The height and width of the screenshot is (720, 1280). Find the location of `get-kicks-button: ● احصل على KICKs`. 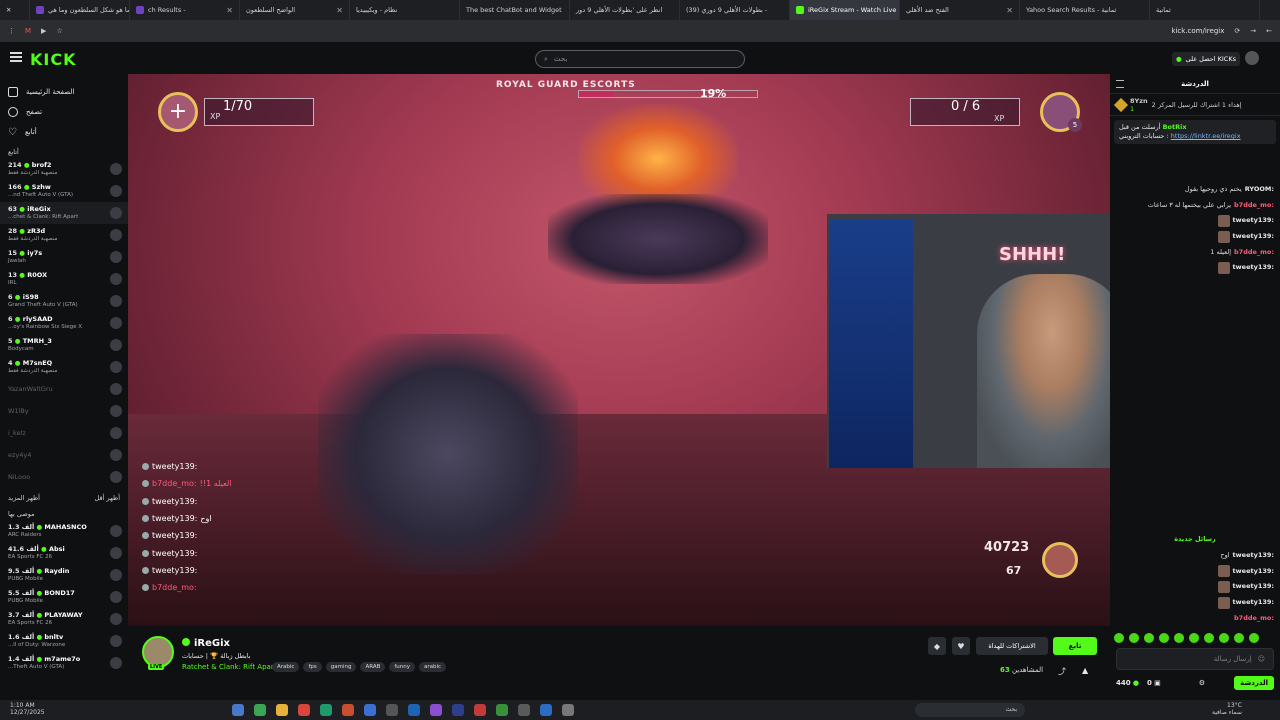

get-kicks-button: ● احصل على KICKs is located at coordinates (1206, 59).